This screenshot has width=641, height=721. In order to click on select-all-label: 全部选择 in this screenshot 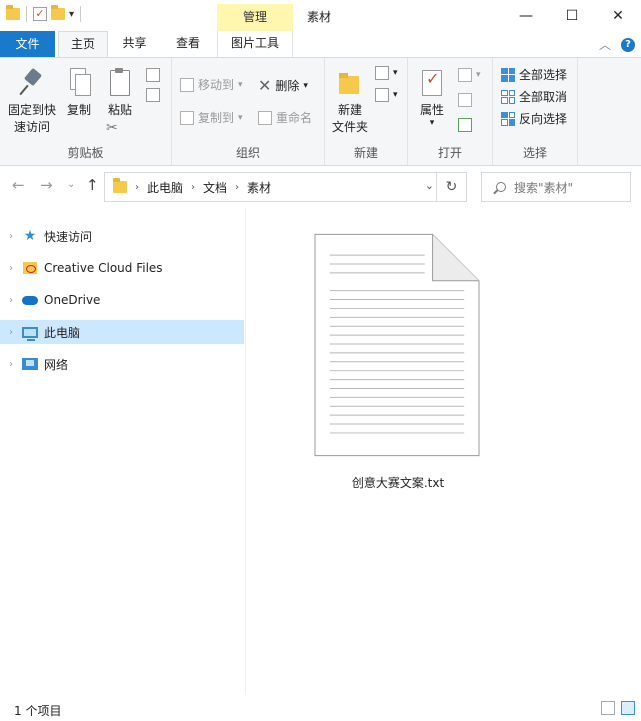, I will do `click(543, 75)`.